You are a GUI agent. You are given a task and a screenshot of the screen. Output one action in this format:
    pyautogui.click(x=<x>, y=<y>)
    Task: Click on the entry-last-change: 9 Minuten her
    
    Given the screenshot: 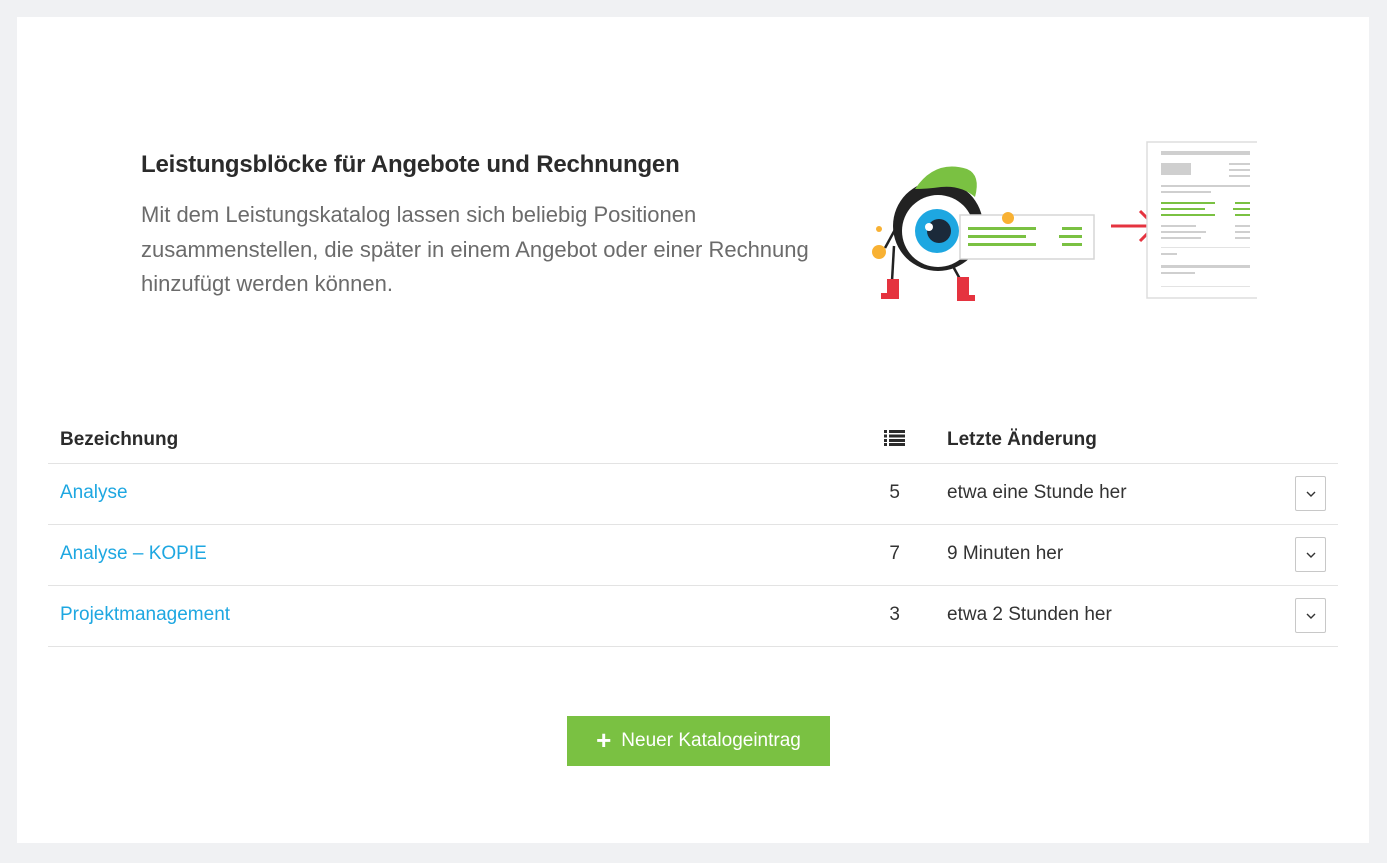 What is the action you would take?
    pyautogui.click(x=1005, y=553)
    